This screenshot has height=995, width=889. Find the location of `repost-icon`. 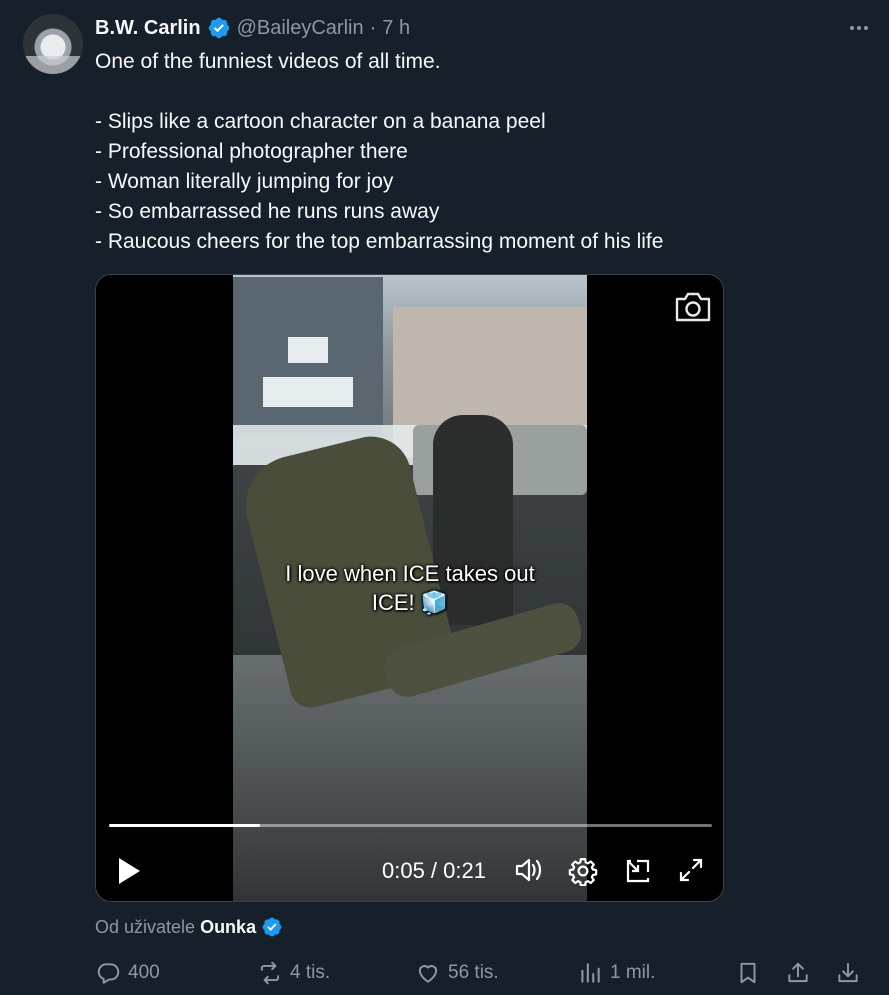

repost-icon is located at coordinates (270, 973).